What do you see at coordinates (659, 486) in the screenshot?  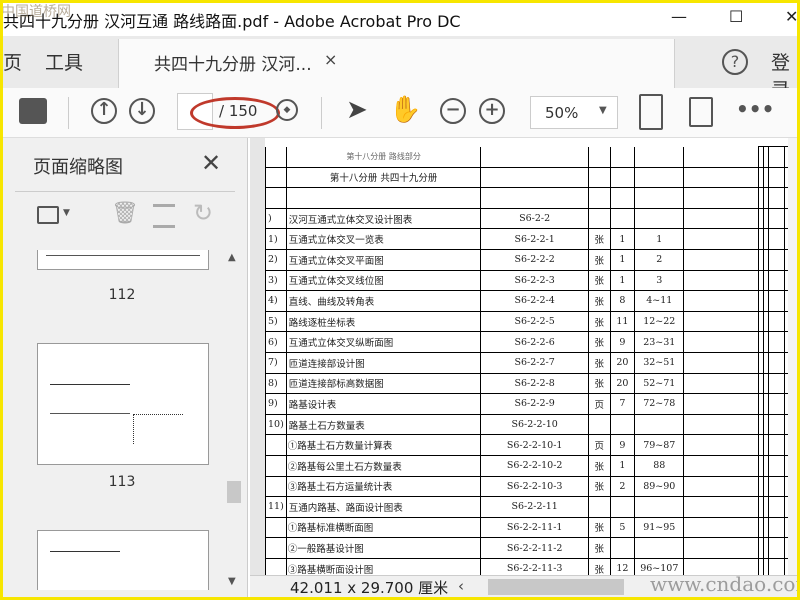 I see `page-range: 89~90` at bounding box center [659, 486].